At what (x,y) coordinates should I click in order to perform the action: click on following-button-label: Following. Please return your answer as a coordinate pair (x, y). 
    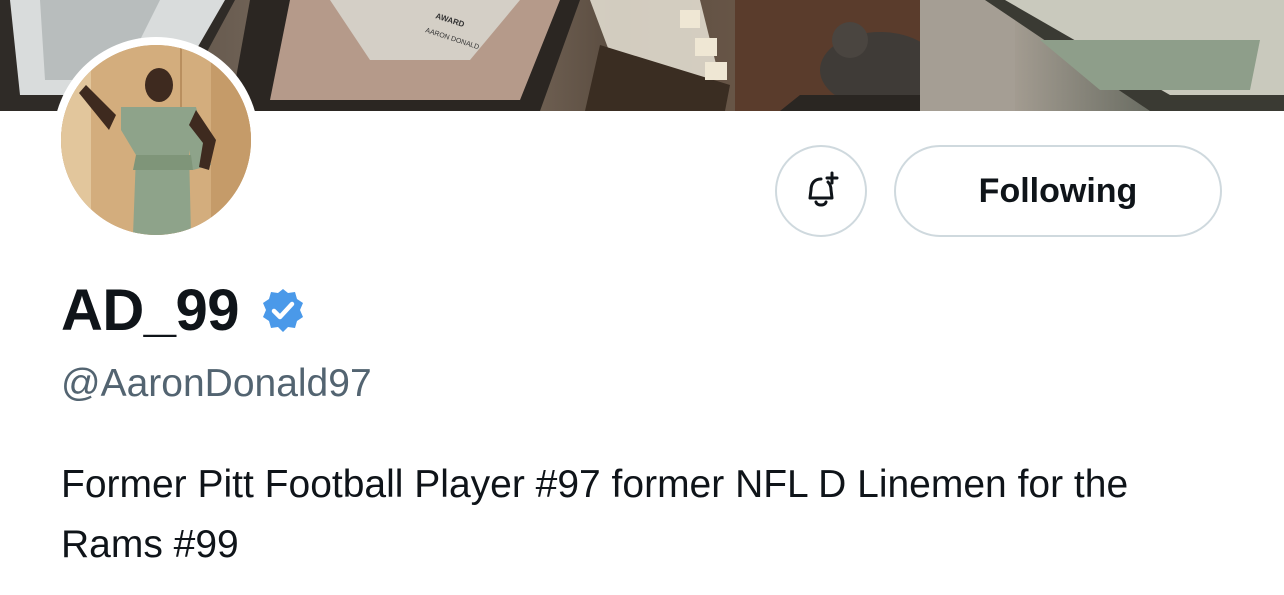
    Looking at the image, I should click on (1058, 190).